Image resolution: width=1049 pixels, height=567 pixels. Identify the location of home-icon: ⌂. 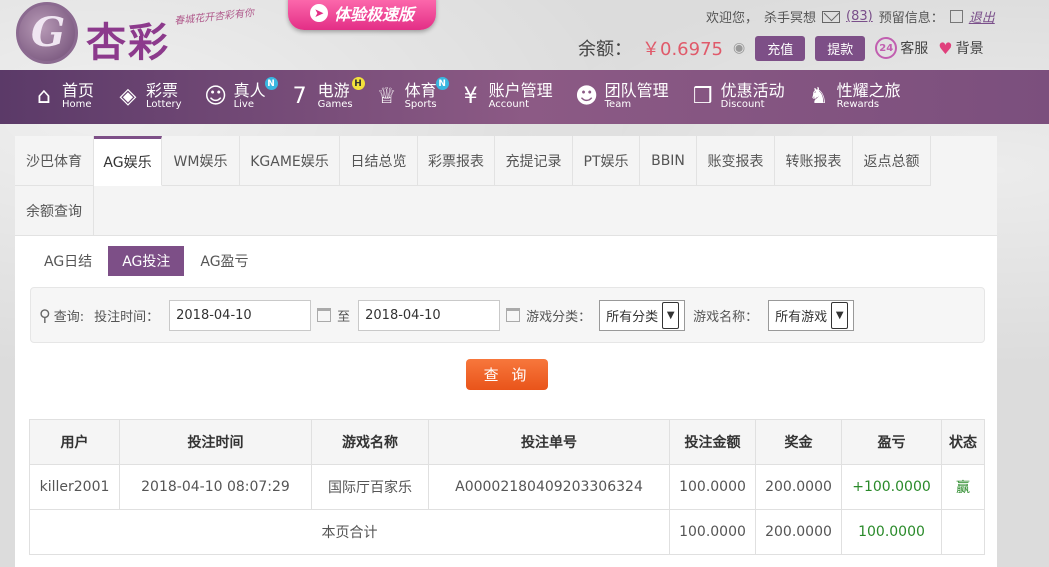
(44, 97).